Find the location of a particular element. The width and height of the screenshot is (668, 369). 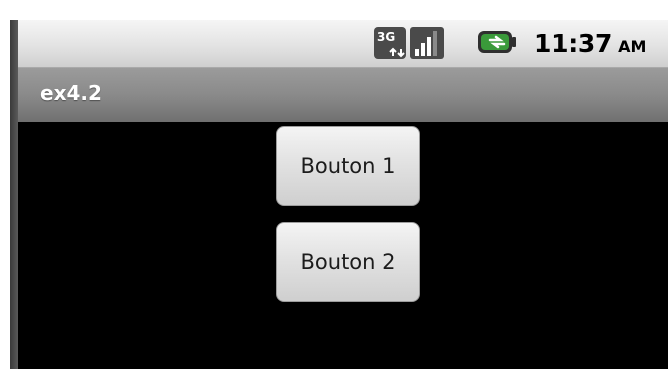

clock-time: 11:37 is located at coordinates (573, 43).